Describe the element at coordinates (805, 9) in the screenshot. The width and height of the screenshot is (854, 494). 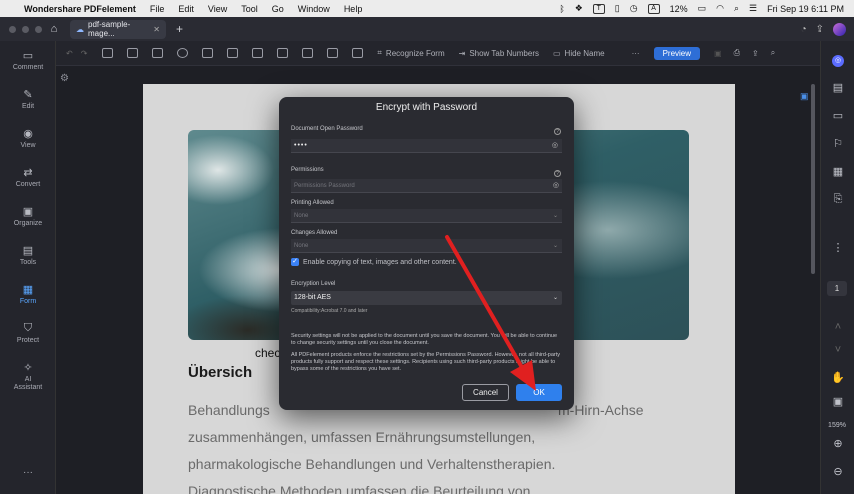
I see `datetime: Fri Sep 19 6:11 PM` at that location.